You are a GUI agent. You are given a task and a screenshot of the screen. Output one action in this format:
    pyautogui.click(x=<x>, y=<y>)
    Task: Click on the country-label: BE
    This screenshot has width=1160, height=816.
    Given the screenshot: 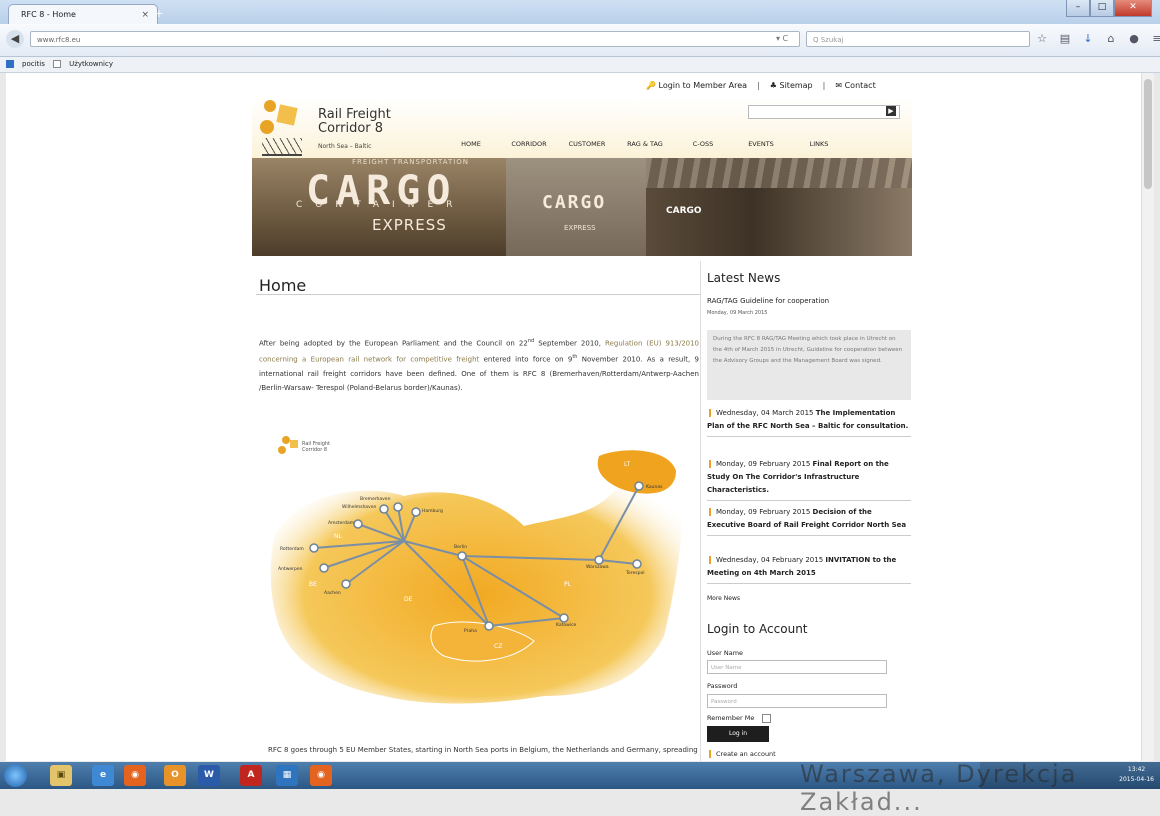 What is the action you would take?
    pyautogui.click(x=313, y=584)
    